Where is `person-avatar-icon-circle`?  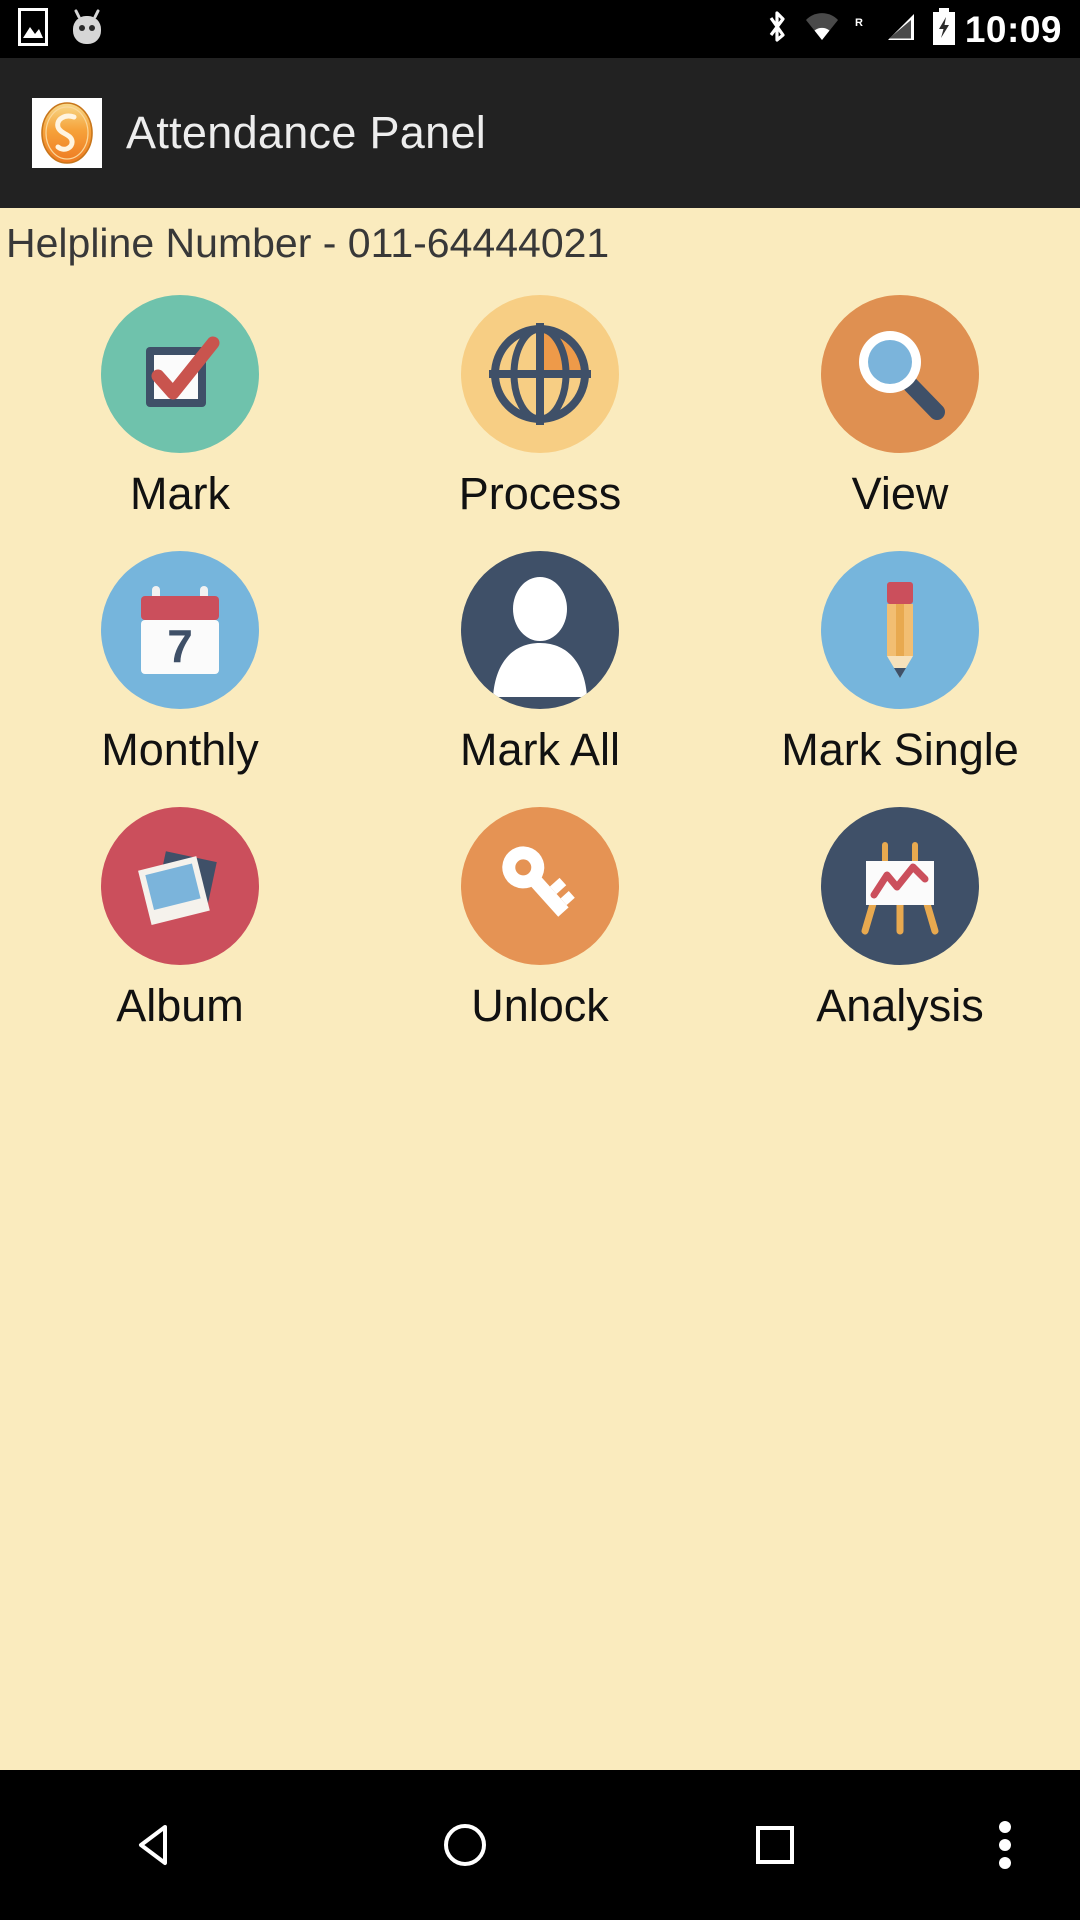
person-avatar-icon-circle is located at coordinates (540, 630).